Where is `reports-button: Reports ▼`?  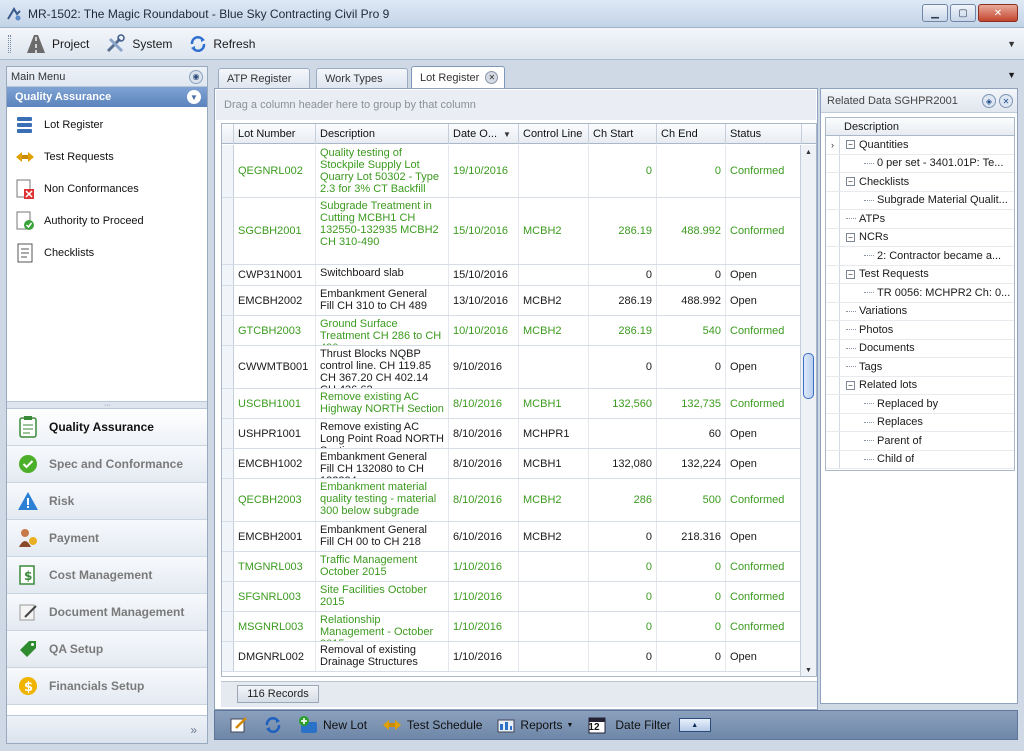 reports-button: Reports ▼ is located at coordinates (534, 725).